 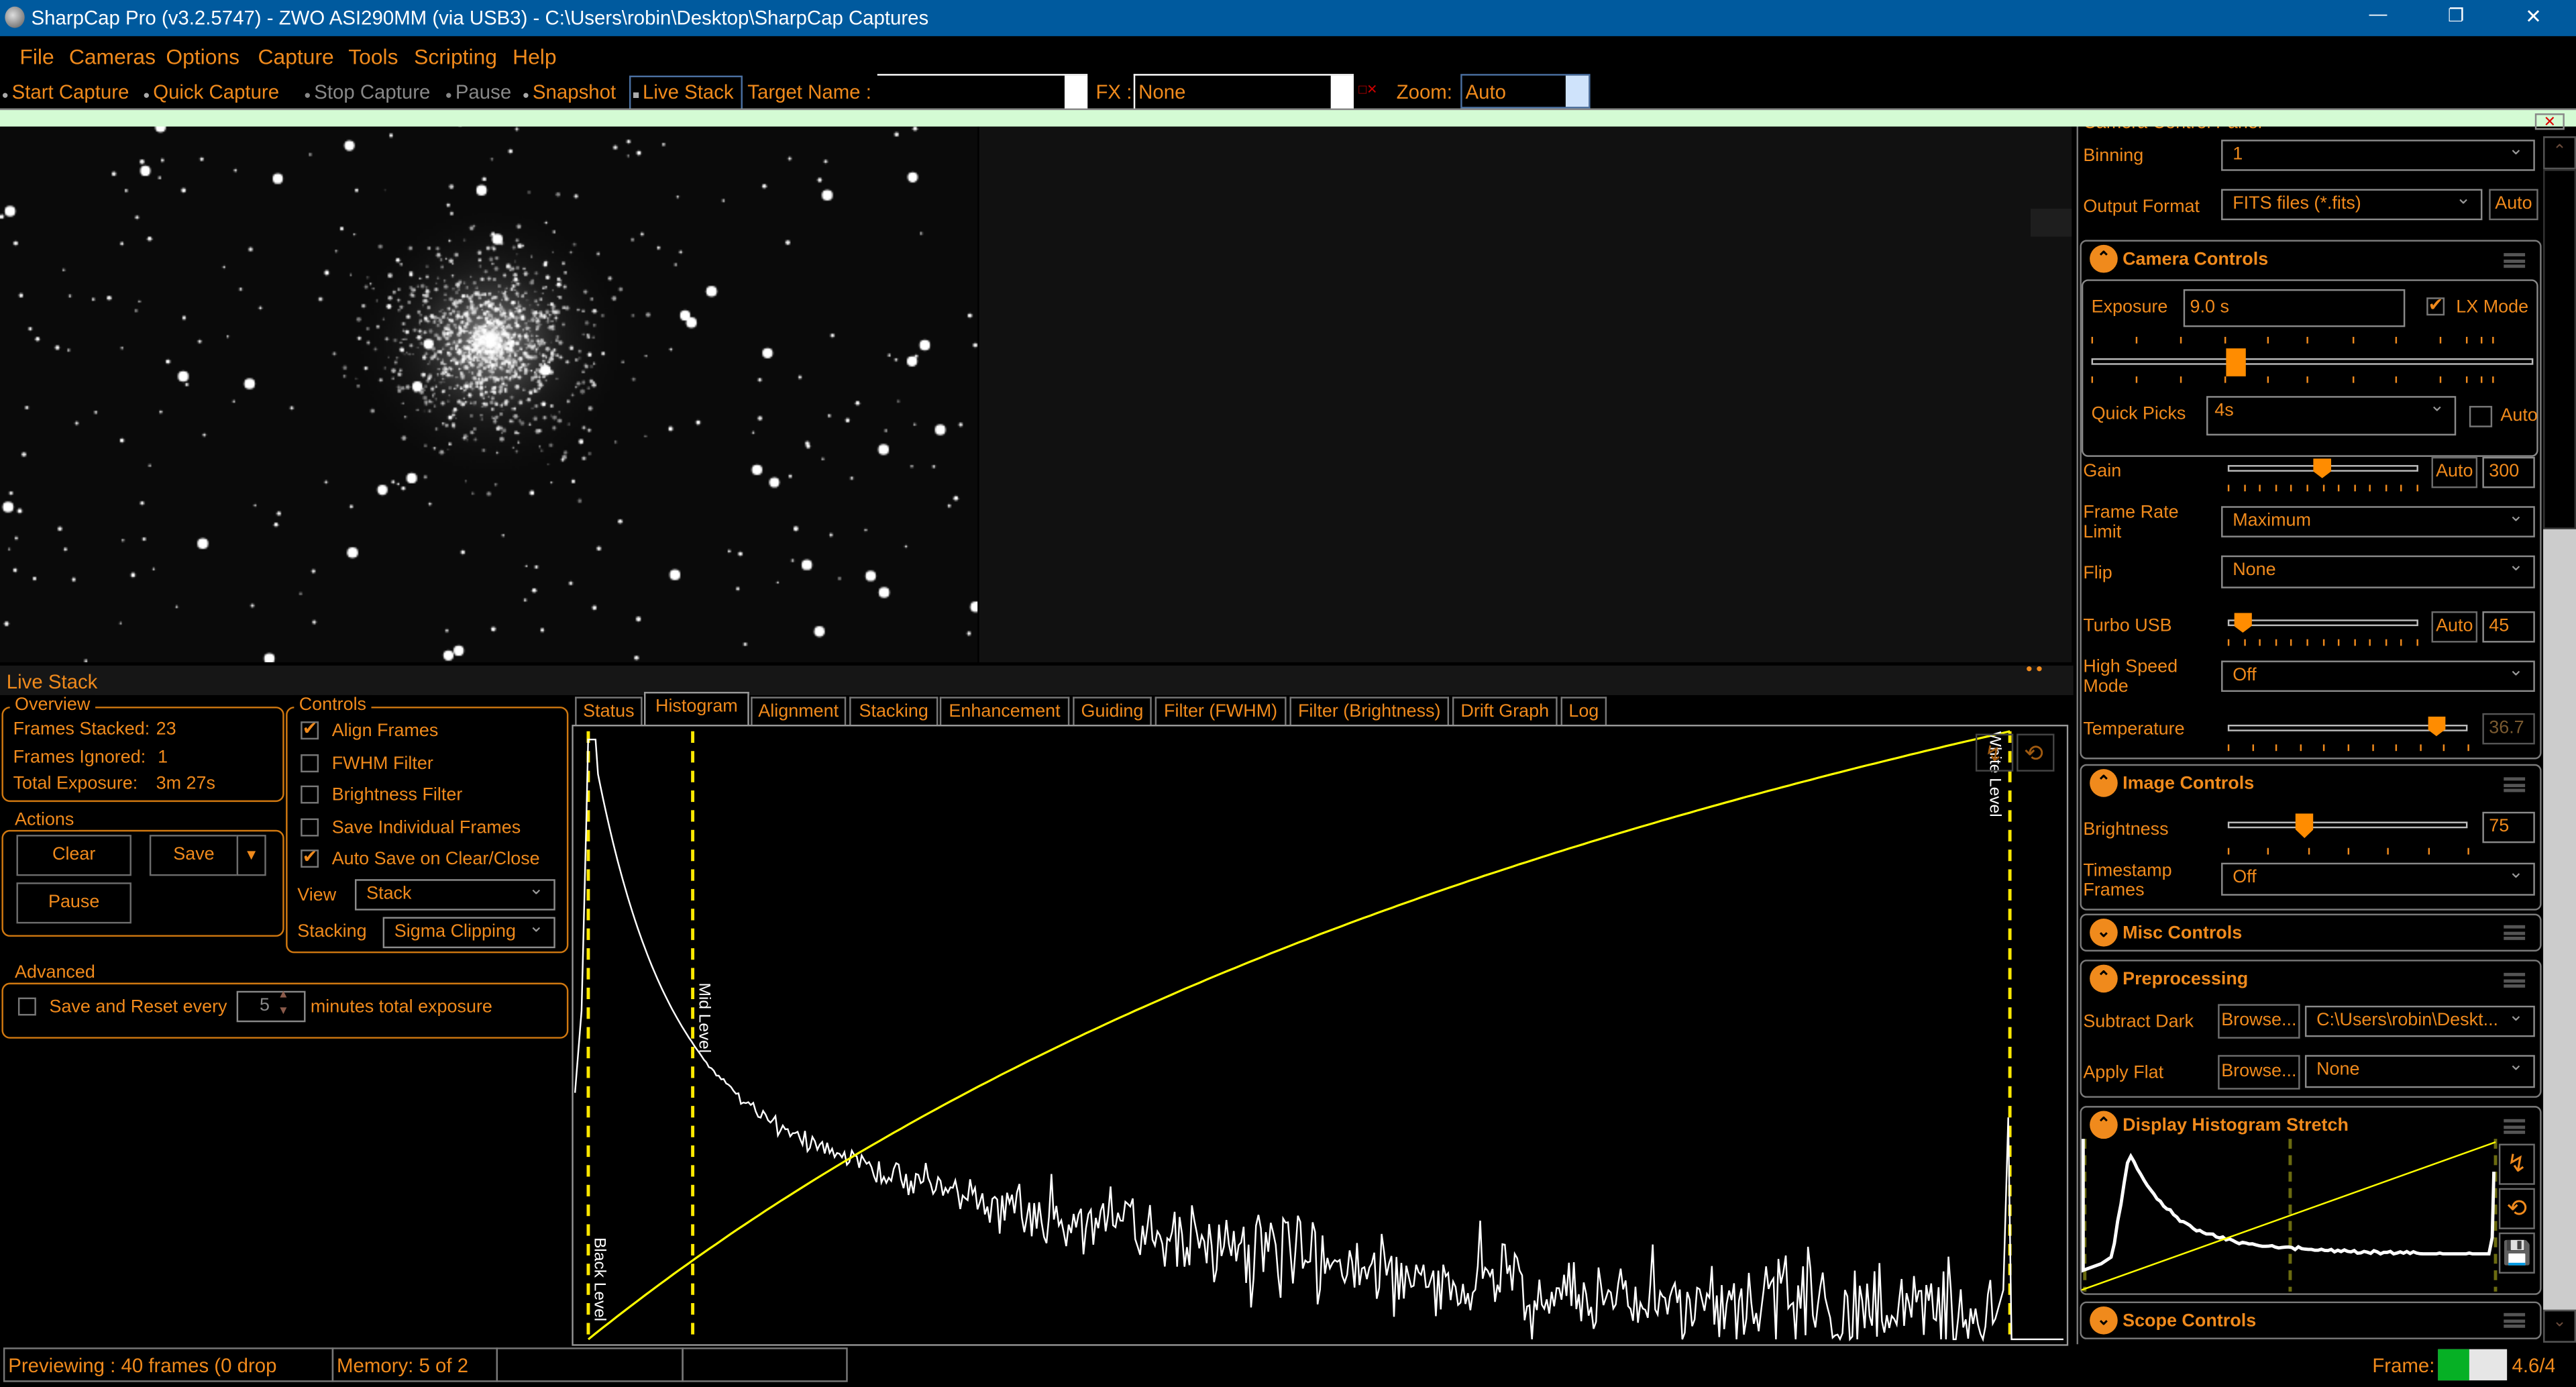 I want to click on timestamp-frames-select: Off, so click(x=2378, y=879).